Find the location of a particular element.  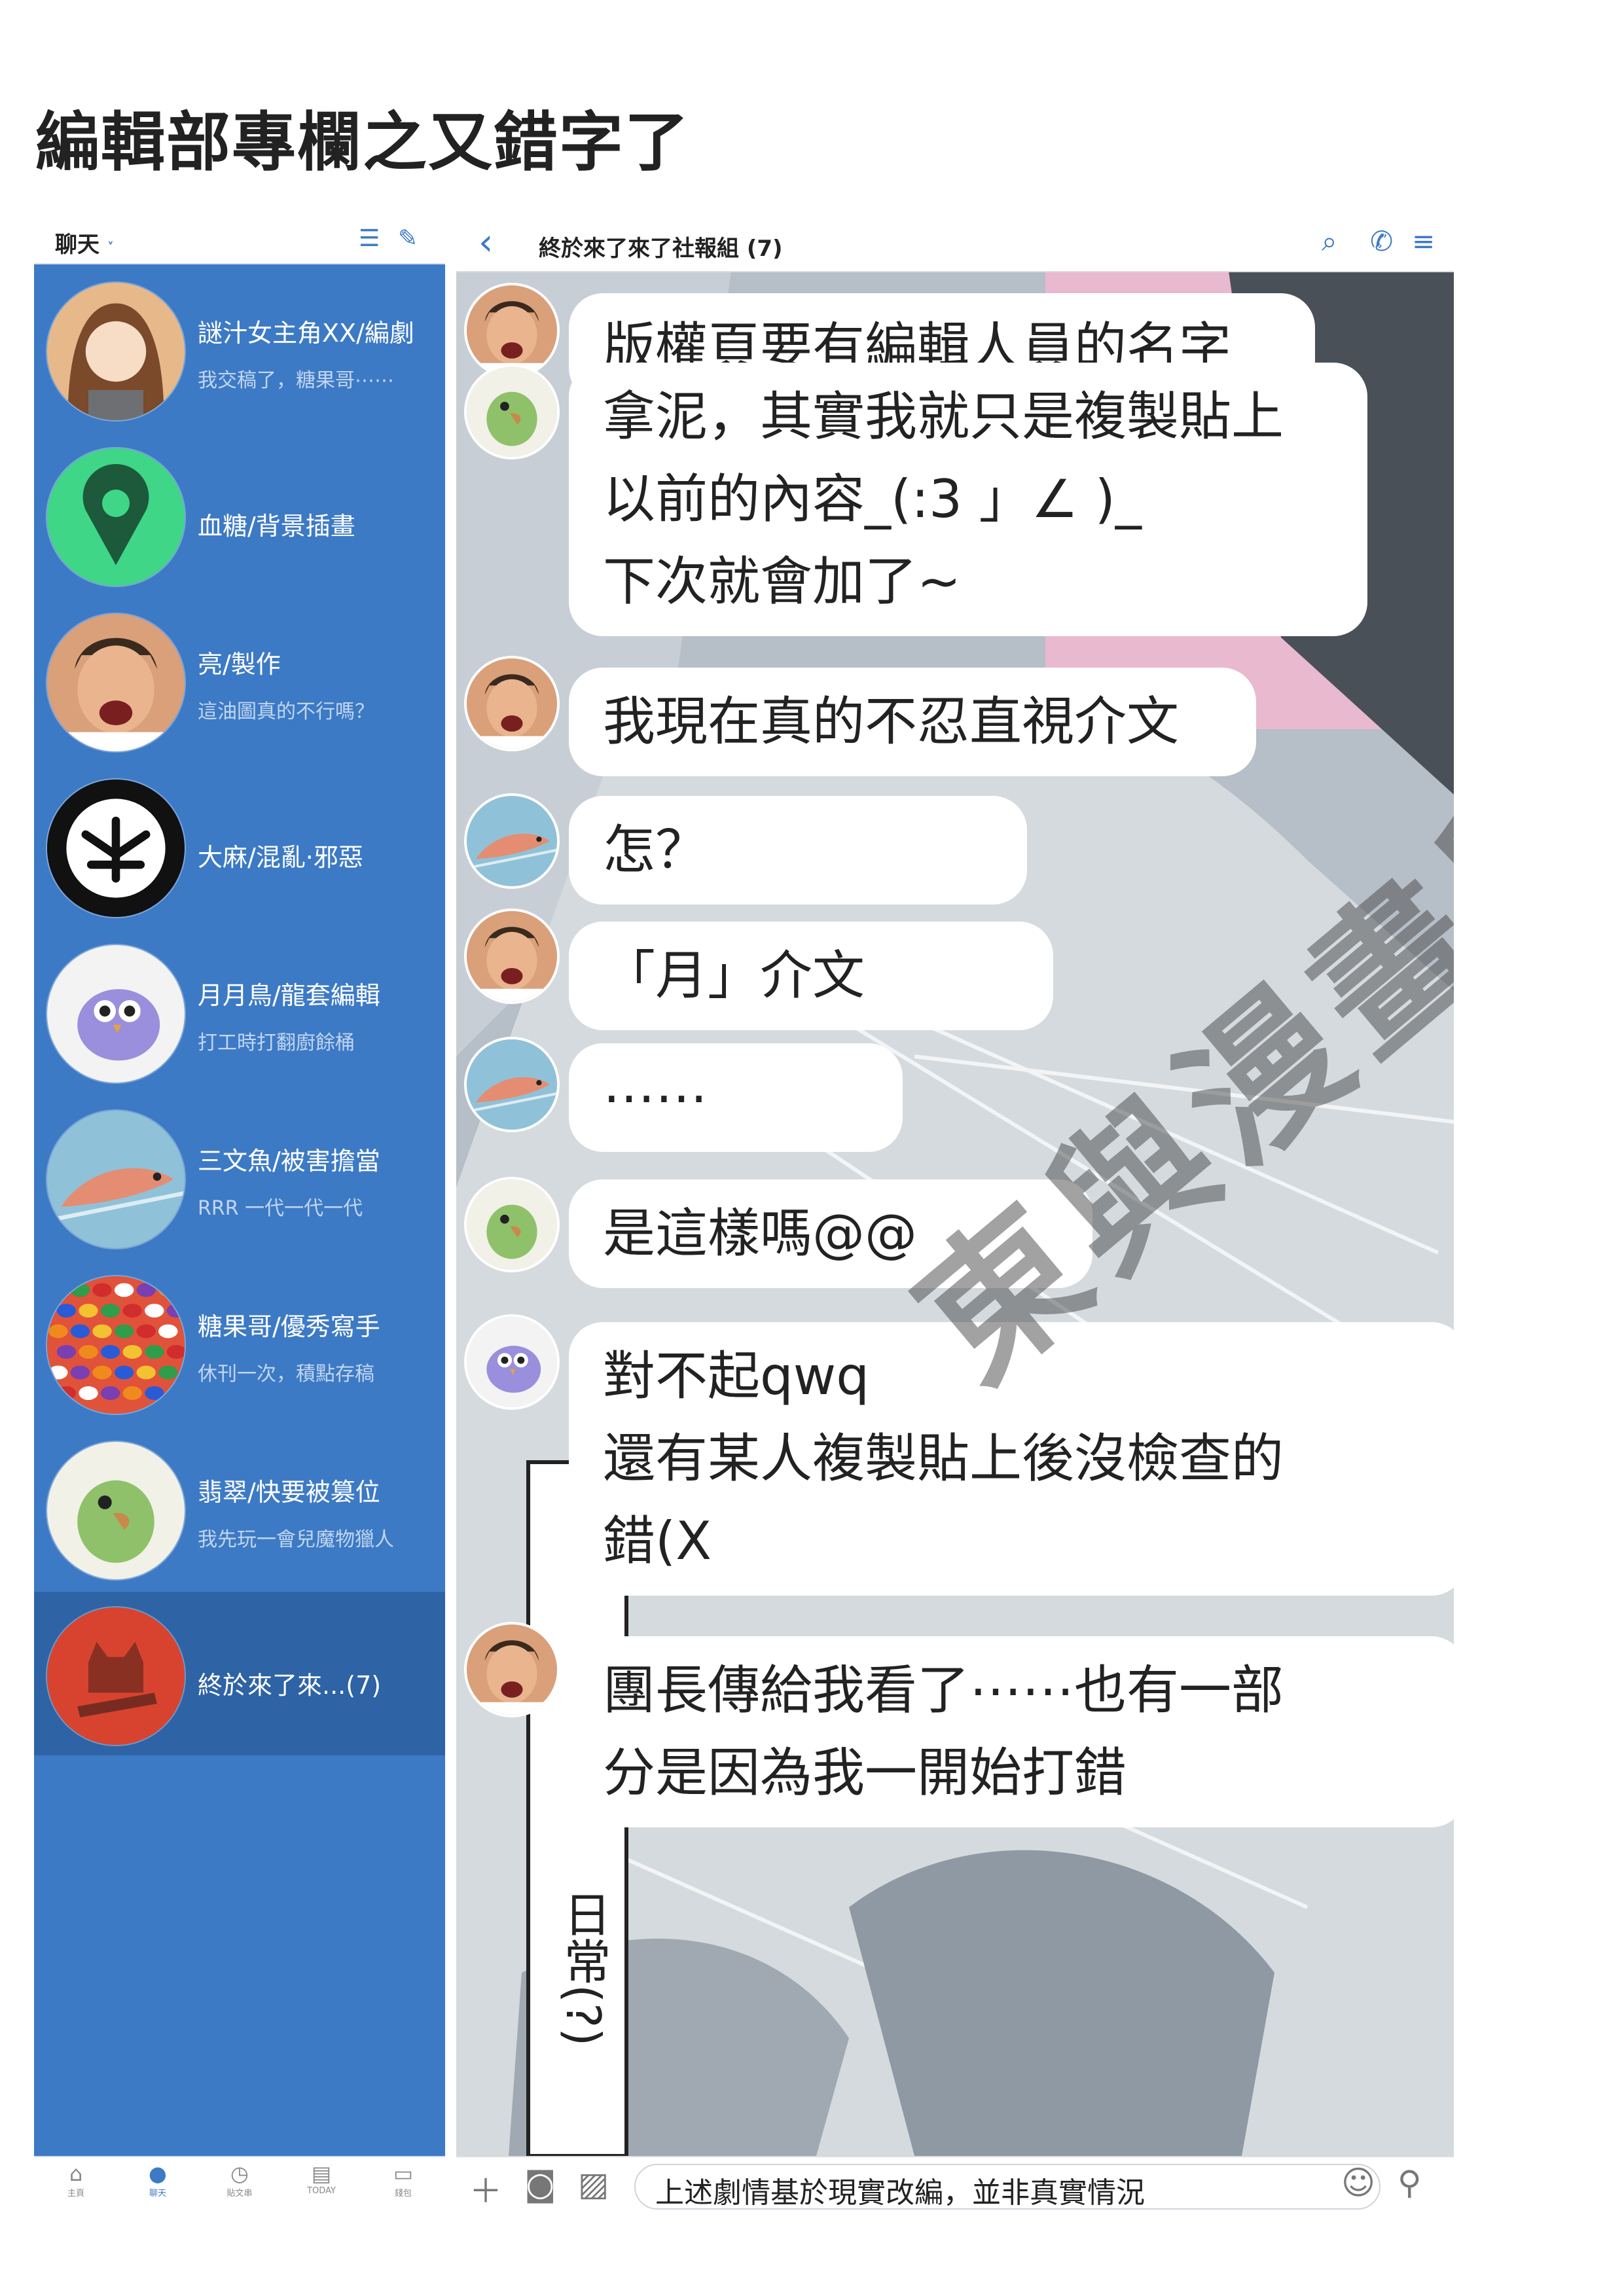

chat-preview: 這油圖真的不行嗎？ is located at coordinates (286, 711).